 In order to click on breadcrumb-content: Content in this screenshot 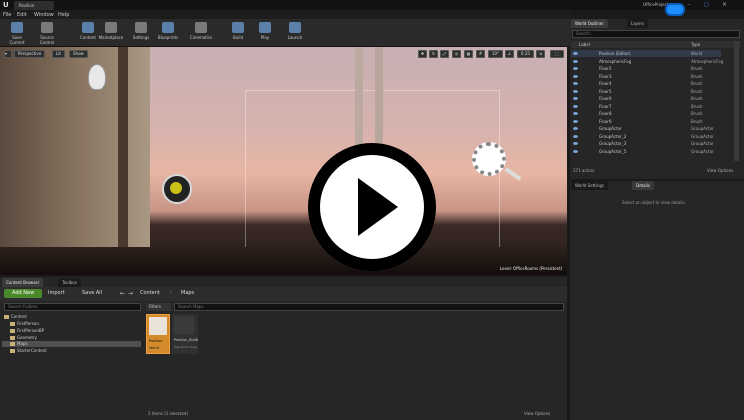, I will do `click(150, 293)`.